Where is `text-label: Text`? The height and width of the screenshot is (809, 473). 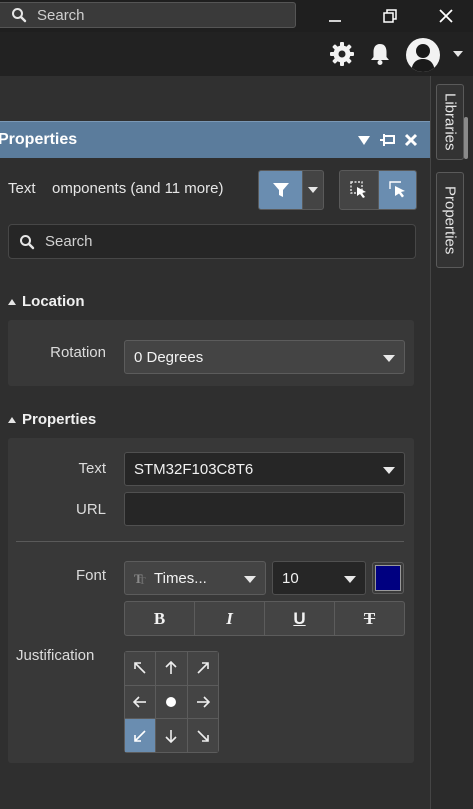
text-label: Text is located at coordinates (92, 468).